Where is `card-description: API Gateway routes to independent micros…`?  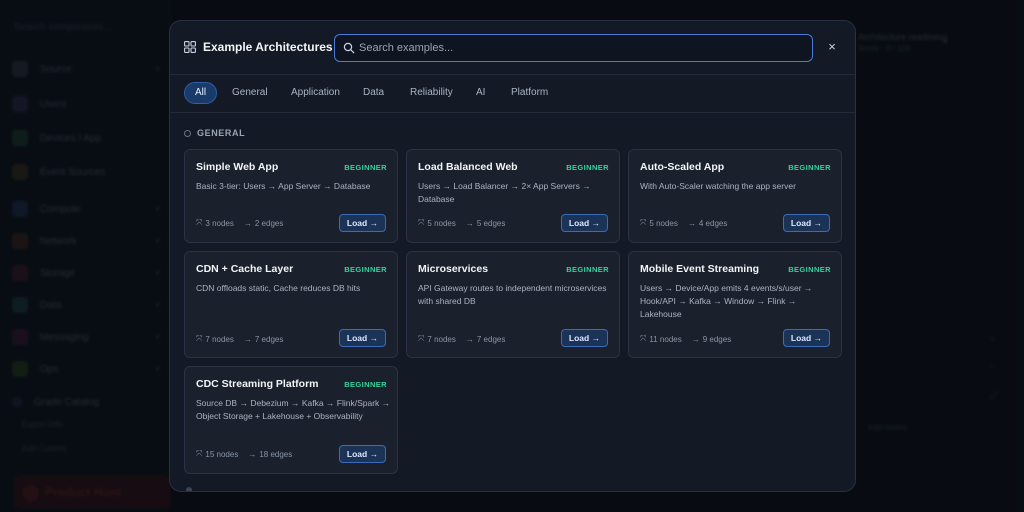
card-description: API Gateway routes to independent micros… is located at coordinates (512, 295).